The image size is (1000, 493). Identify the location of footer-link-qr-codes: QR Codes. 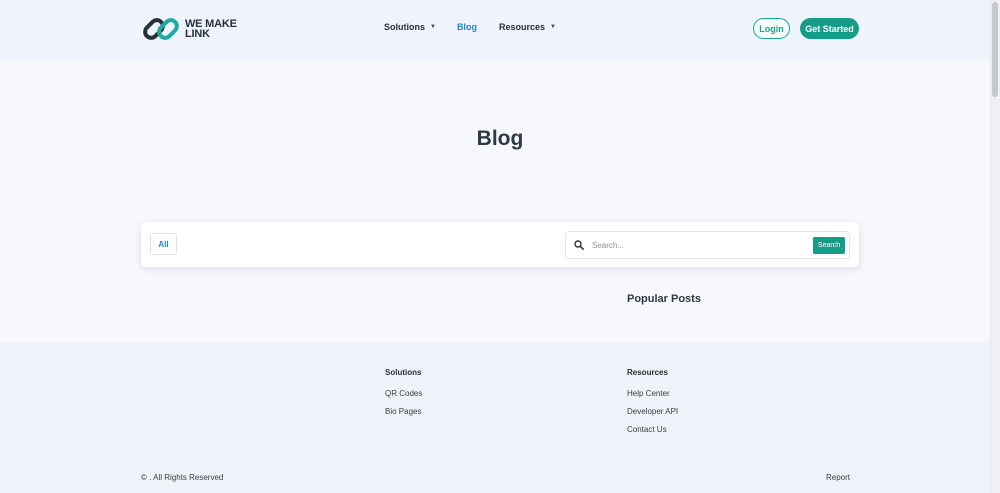
(403, 394).